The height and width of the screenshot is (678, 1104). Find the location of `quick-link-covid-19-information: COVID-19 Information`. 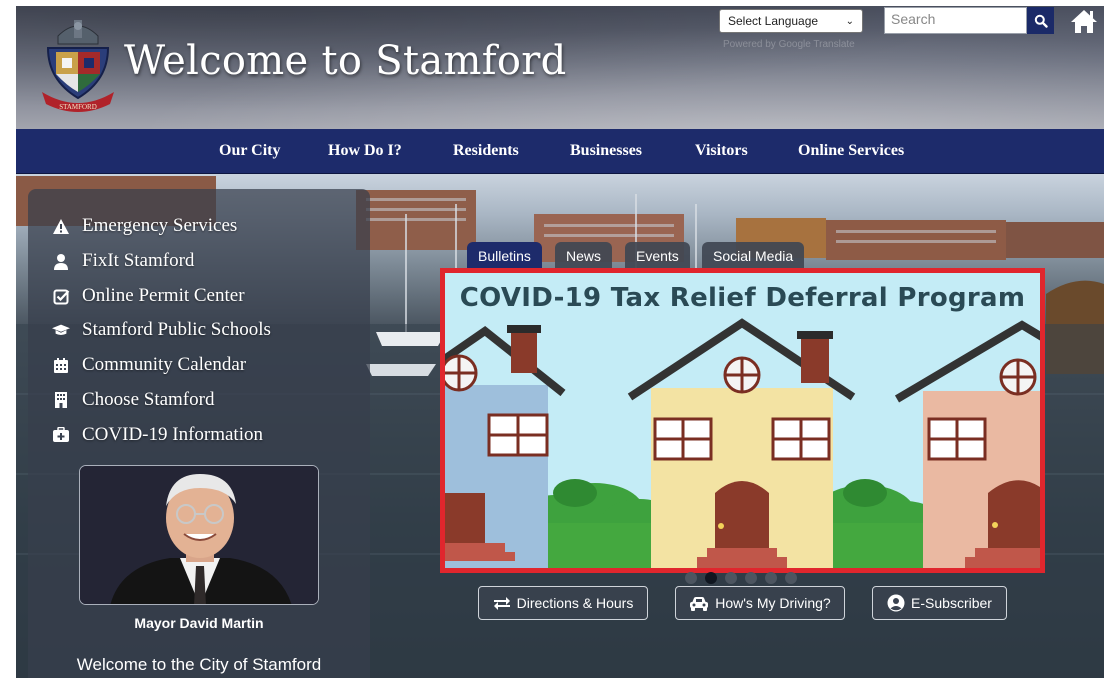

quick-link-covid-19-information: COVID-19 Information is located at coordinates (157, 435).